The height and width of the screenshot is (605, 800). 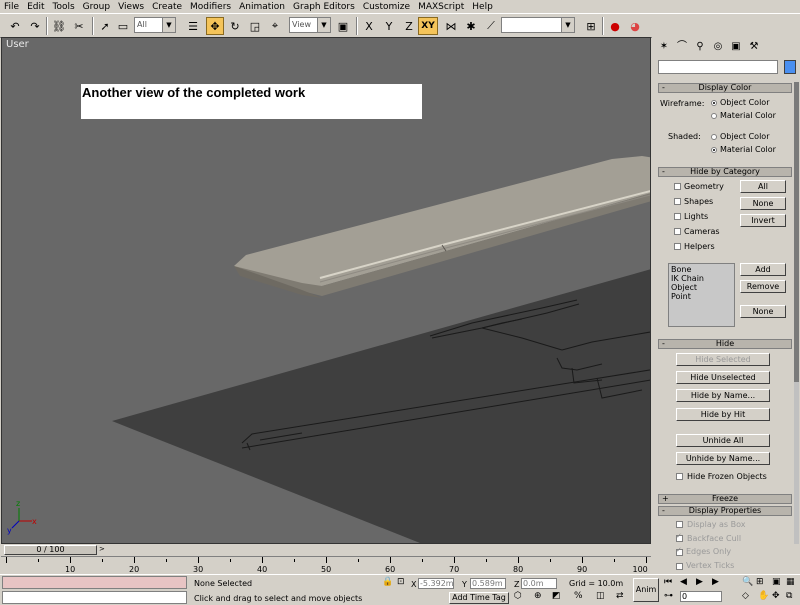 I want to click on menu-graph-editors: Graph Editors, so click(x=324, y=7).